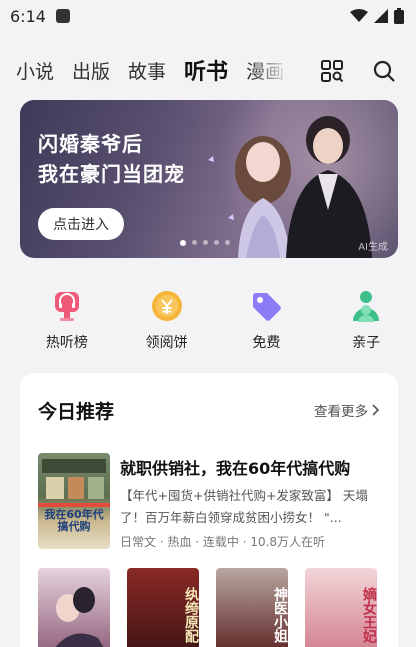 The width and height of the screenshot is (416, 647). What do you see at coordinates (399, 16) in the screenshot?
I see `battery-icon` at bounding box center [399, 16].